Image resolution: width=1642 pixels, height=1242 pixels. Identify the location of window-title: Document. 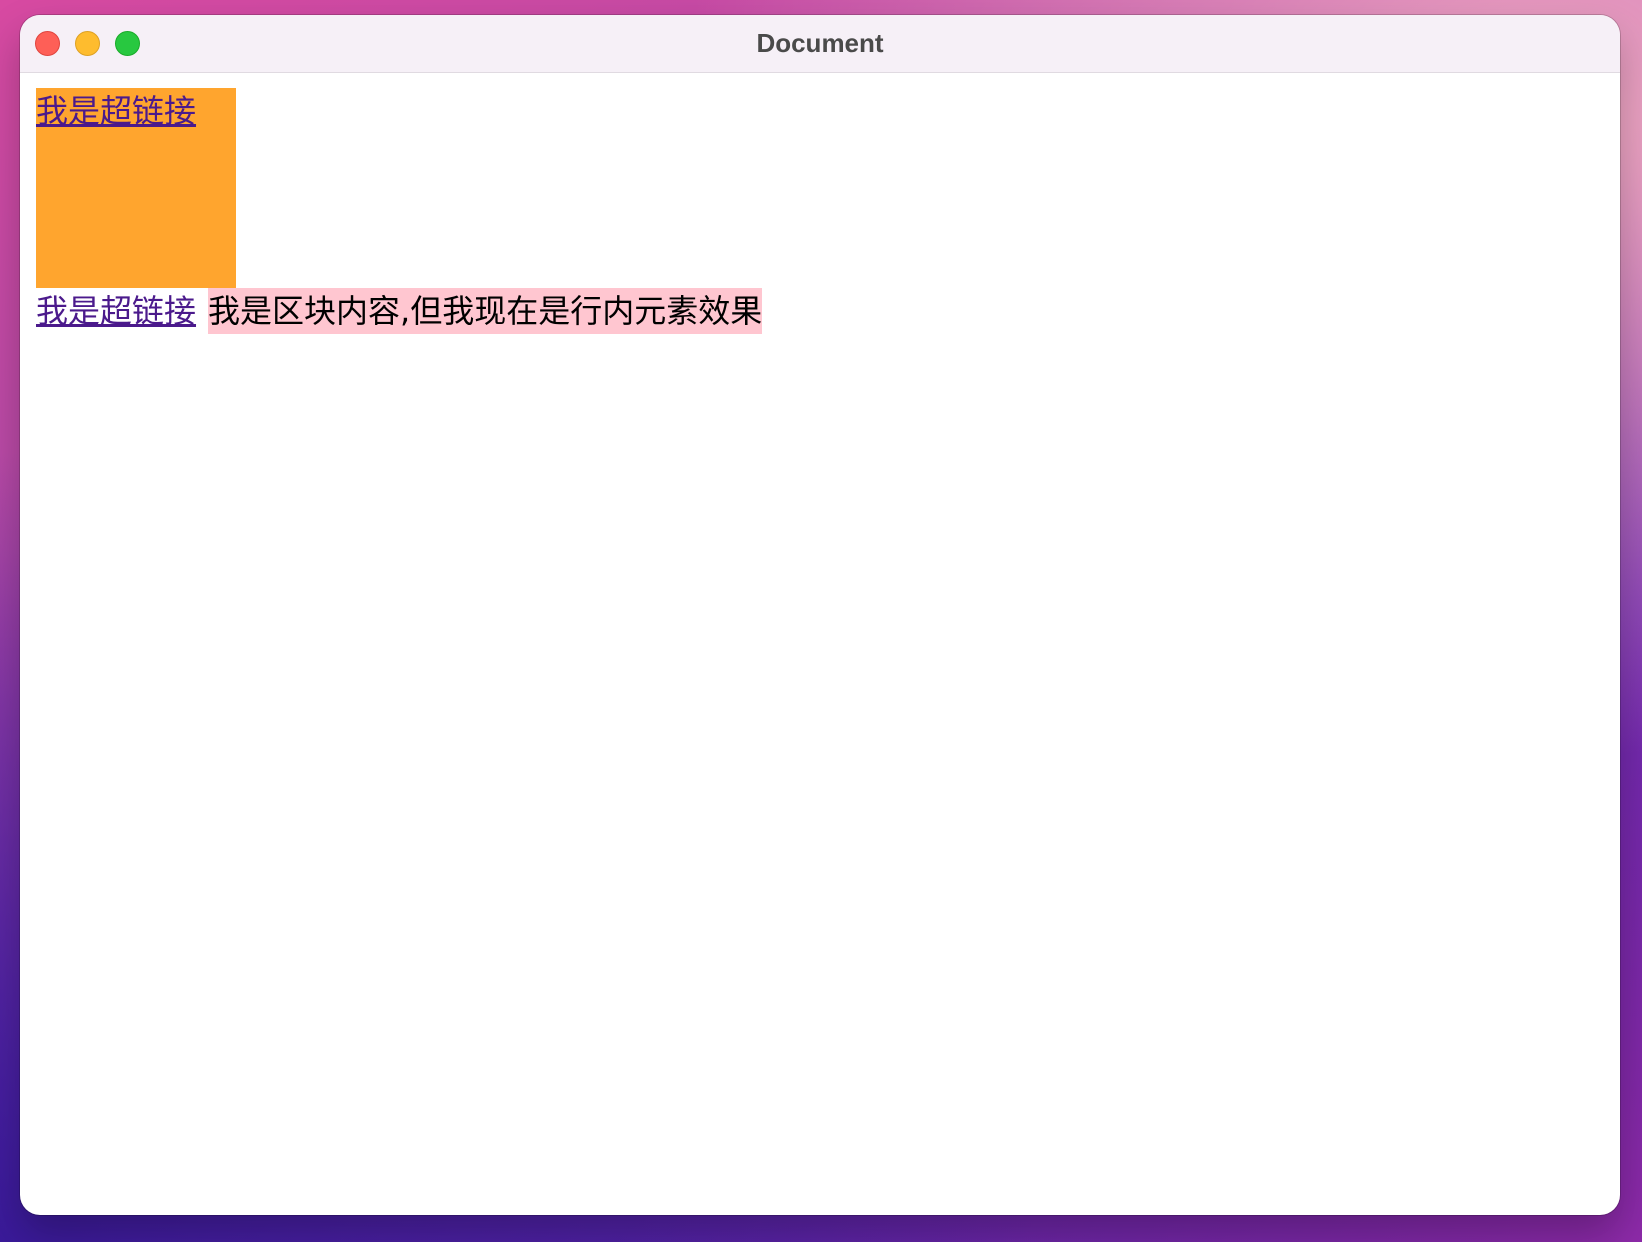
(820, 43).